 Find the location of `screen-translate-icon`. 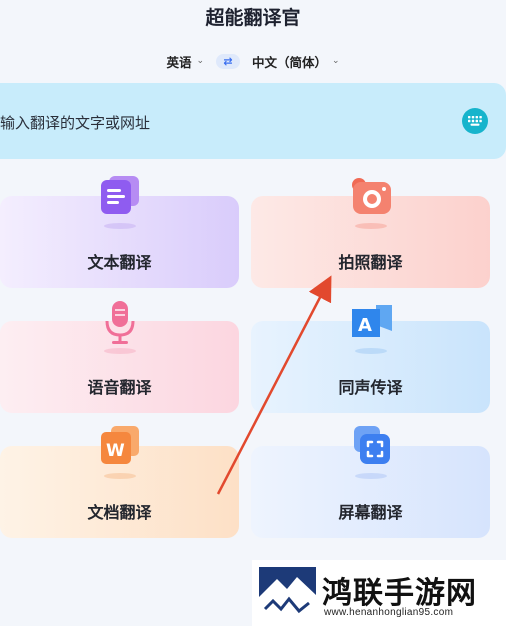

screen-translate-icon is located at coordinates (372, 452).